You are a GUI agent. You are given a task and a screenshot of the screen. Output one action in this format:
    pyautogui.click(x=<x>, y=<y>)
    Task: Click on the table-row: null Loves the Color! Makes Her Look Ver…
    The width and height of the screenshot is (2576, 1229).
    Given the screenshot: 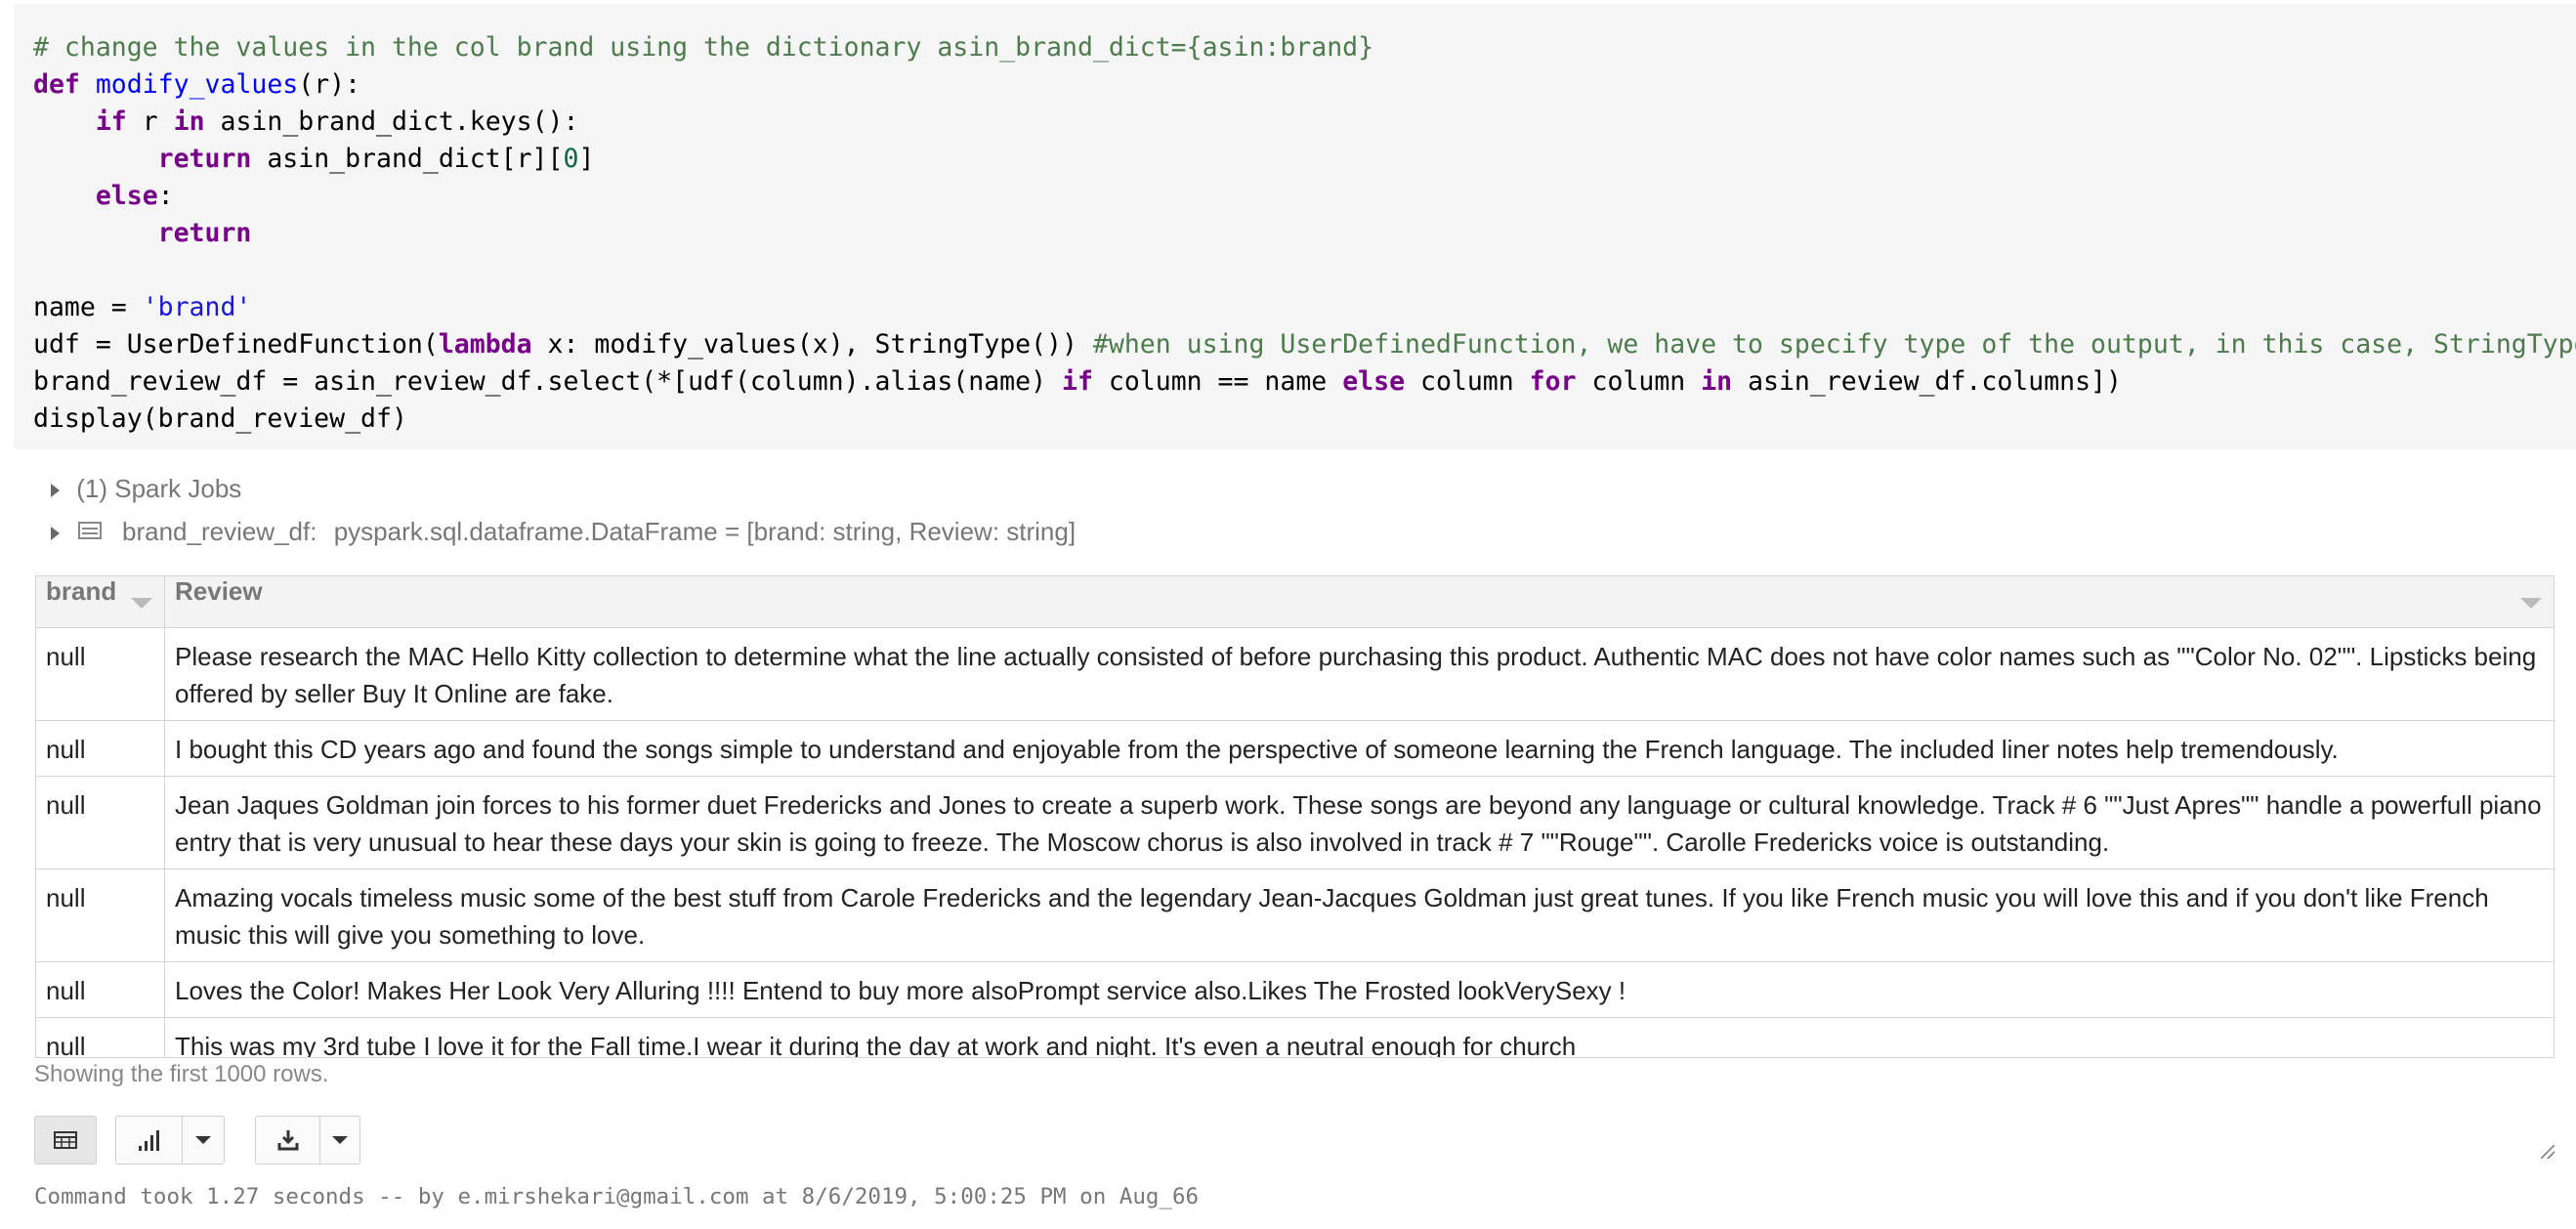 What is the action you would take?
    pyautogui.click(x=1295, y=989)
    